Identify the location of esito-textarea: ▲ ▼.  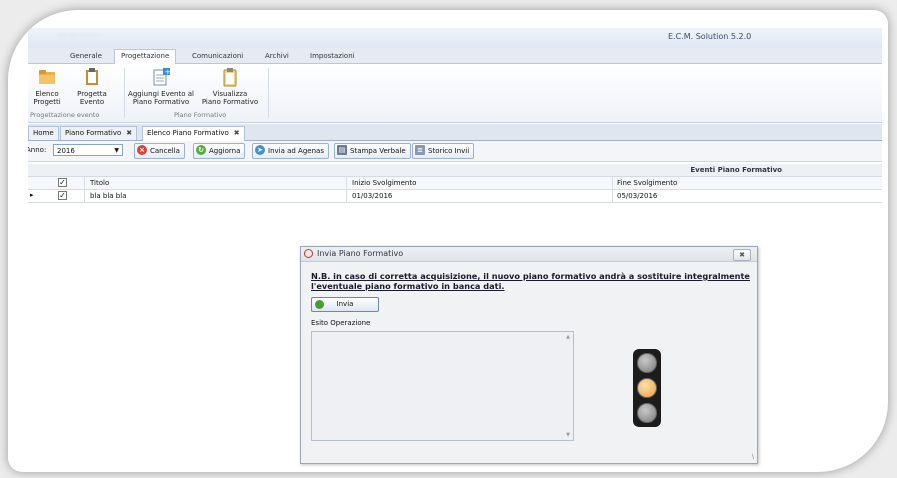
(442, 386).